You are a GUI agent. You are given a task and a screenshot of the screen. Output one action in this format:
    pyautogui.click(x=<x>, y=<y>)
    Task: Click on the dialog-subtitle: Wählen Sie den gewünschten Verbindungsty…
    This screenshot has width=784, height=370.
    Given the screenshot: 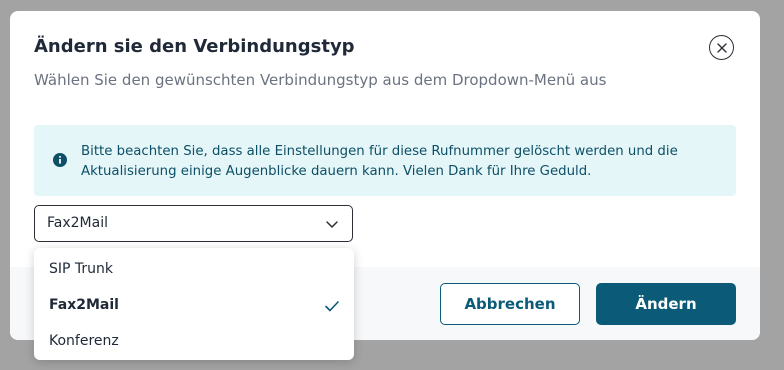 What is the action you would take?
    pyautogui.click(x=320, y=80)
    